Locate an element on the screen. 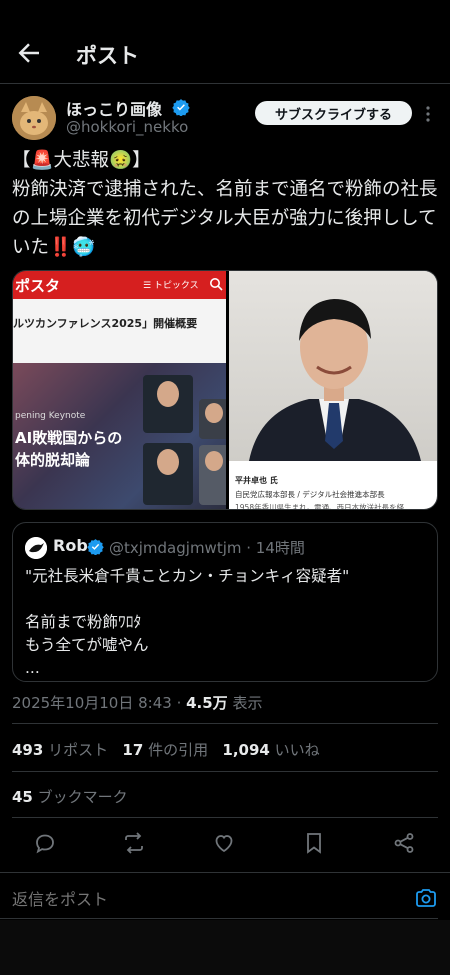 The height and width of the screenshot is (975, 450). bird-avatar-icon is located at coordinates (36, 548).